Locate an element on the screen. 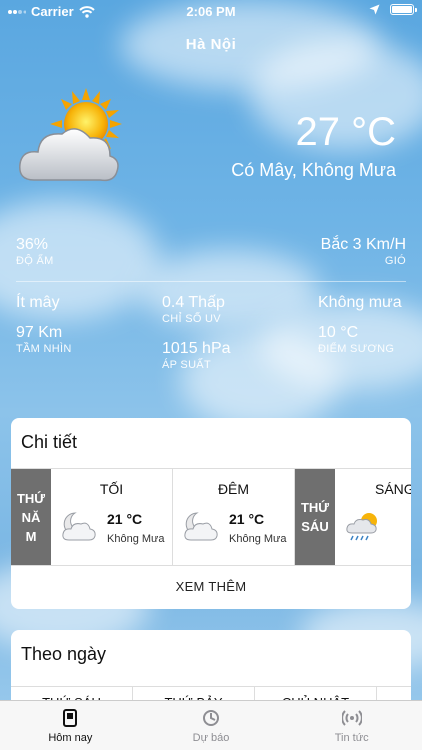 This screenshot has height=750, width=422. status-bar: Carrier 2:06 PM is located at coordinates (211, 12).